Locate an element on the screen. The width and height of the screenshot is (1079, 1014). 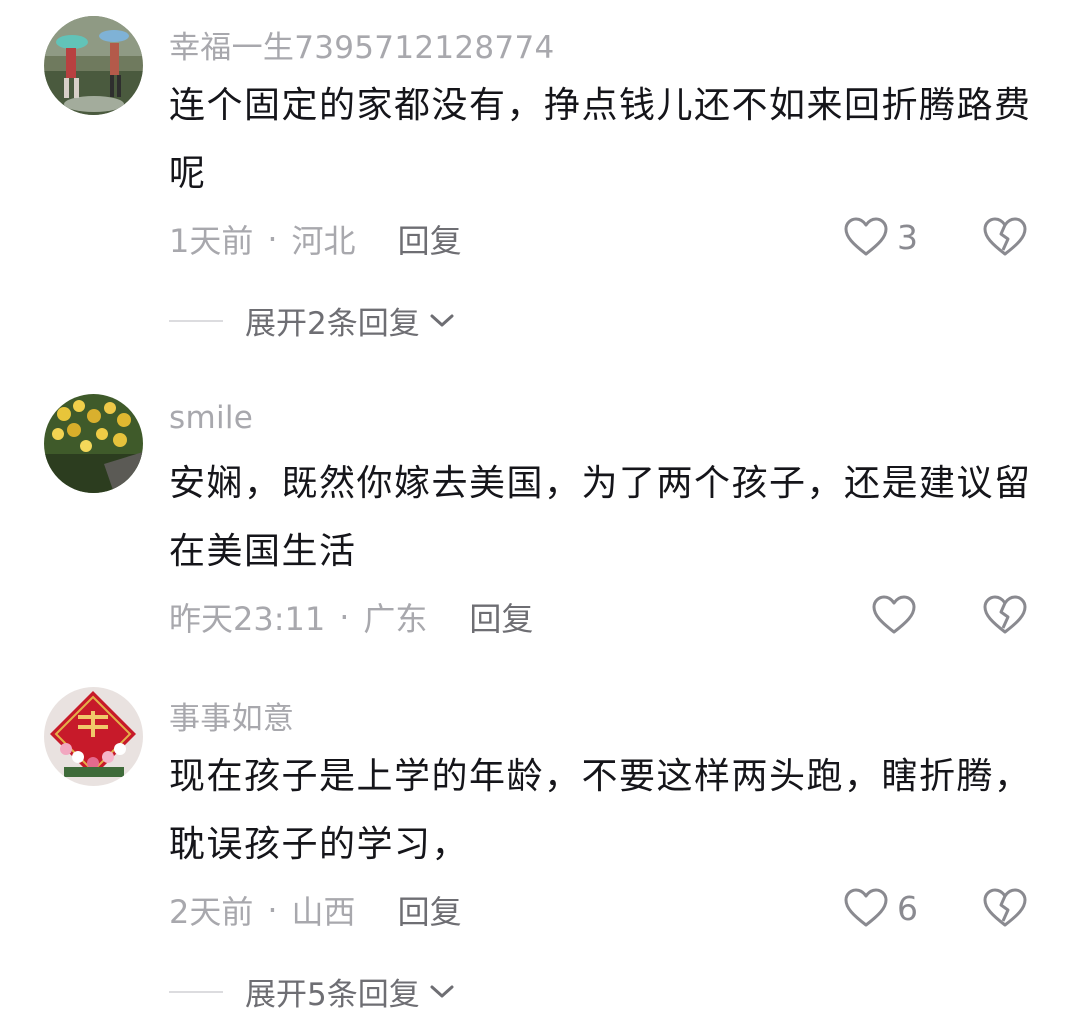
timestamp: 2天前 is located at coordinates (211, 912).